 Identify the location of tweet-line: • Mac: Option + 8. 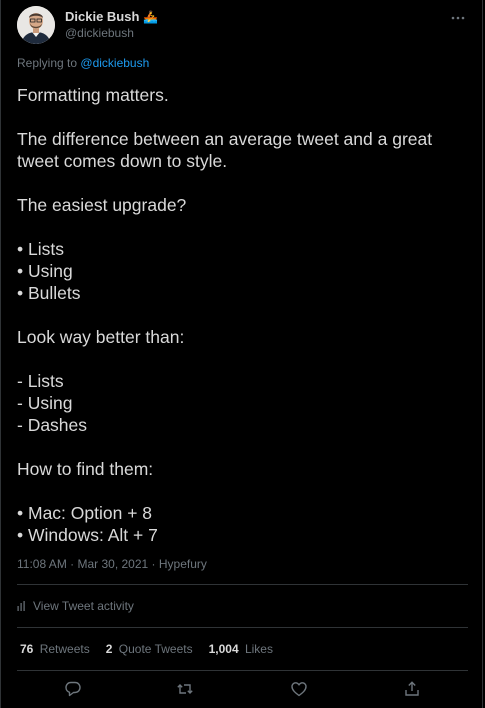
(85, 513).